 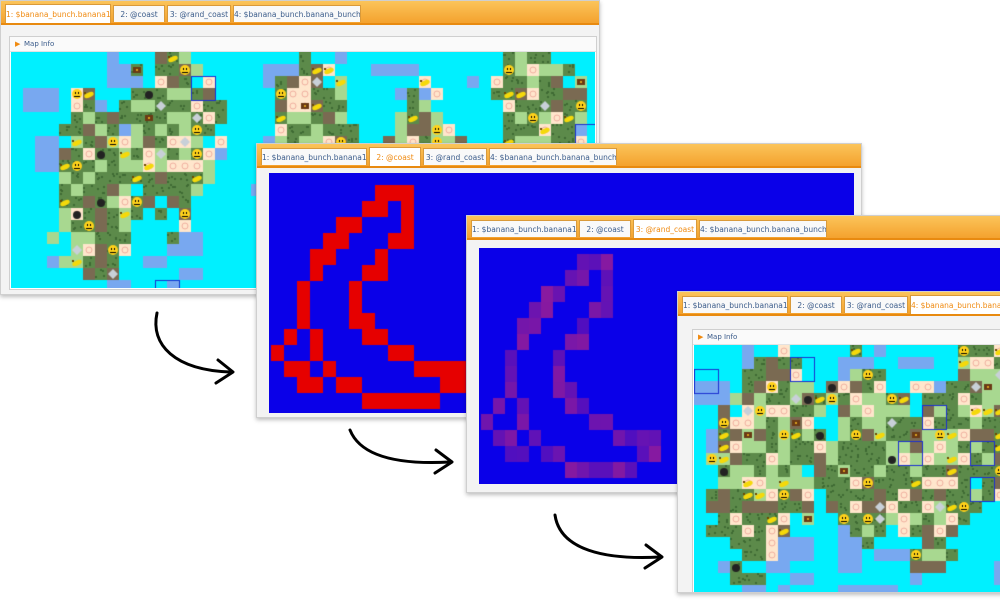 What do you see at coordinates (194, 348) in the screenshot?
I see `arrow-1-icon` at bounding box center [194, 348].